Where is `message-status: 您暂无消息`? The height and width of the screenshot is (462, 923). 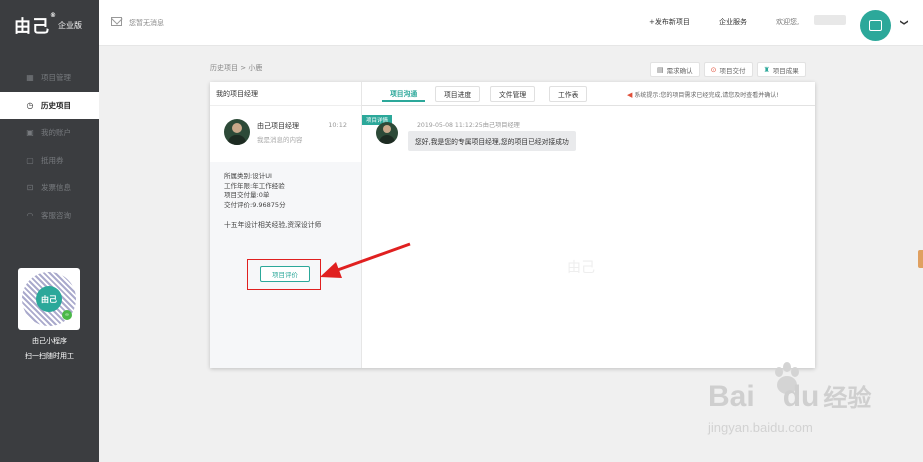 message-status: 您暂无消息 is located at coordinates (146, 23).